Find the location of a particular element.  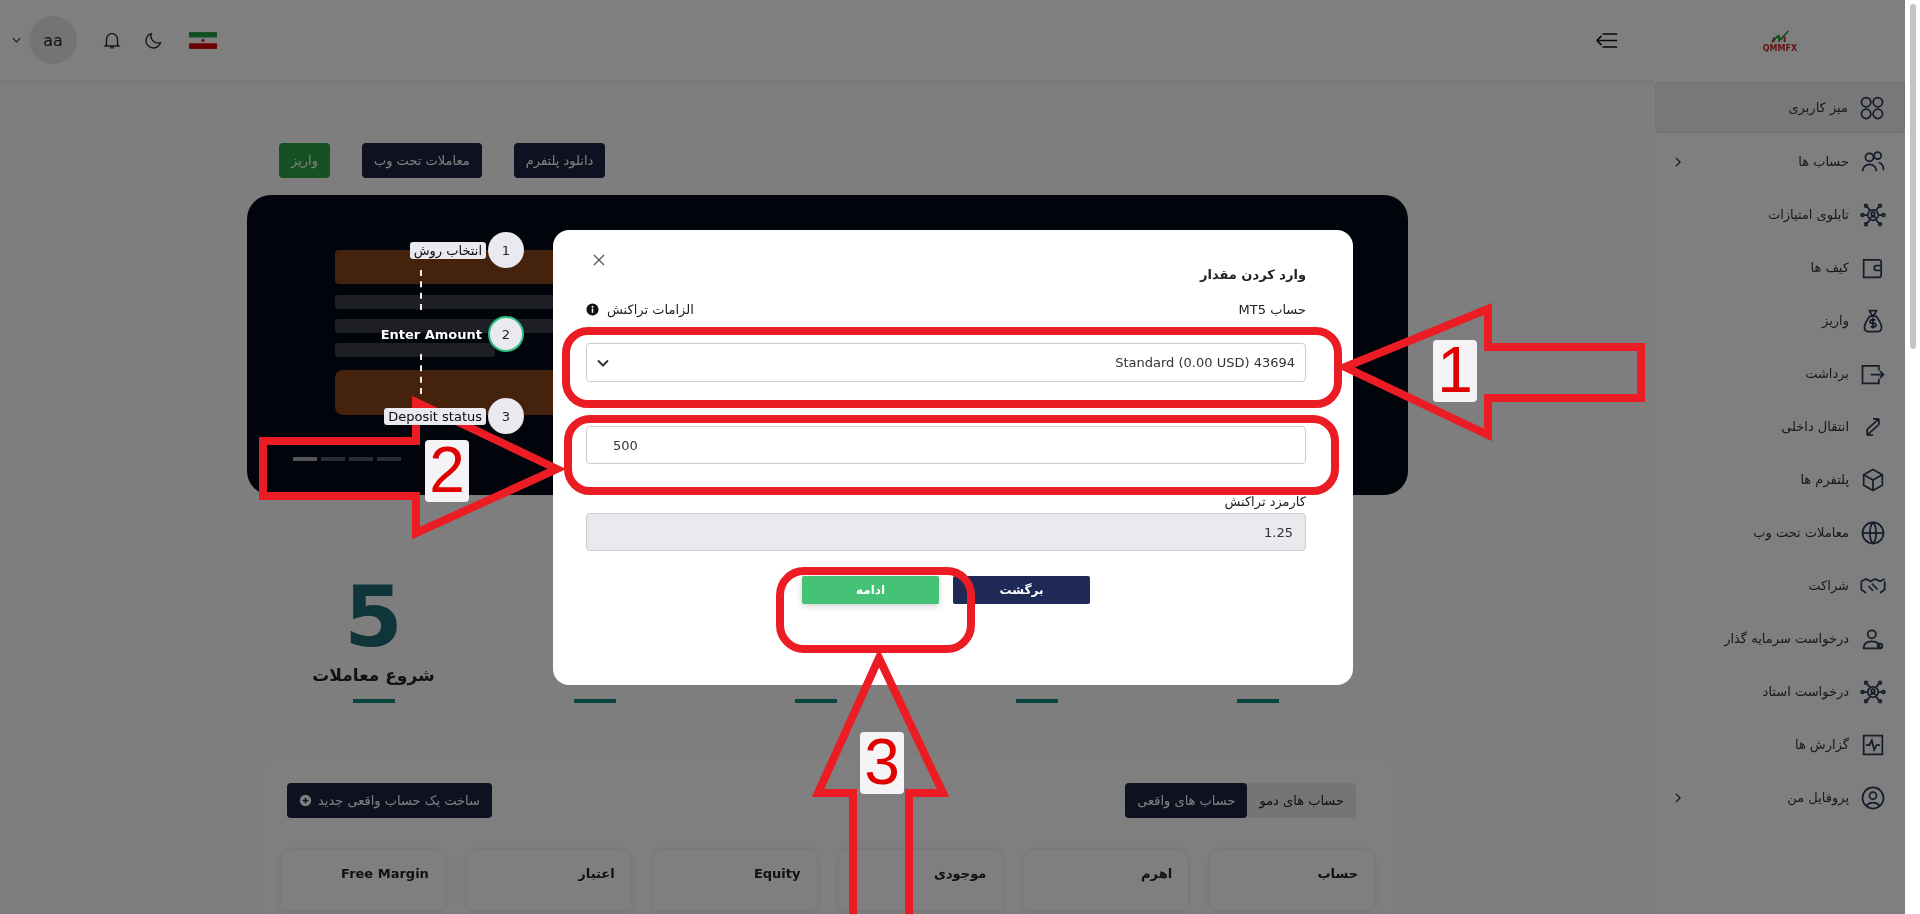

info-icon is located at coordinates (592, 309).